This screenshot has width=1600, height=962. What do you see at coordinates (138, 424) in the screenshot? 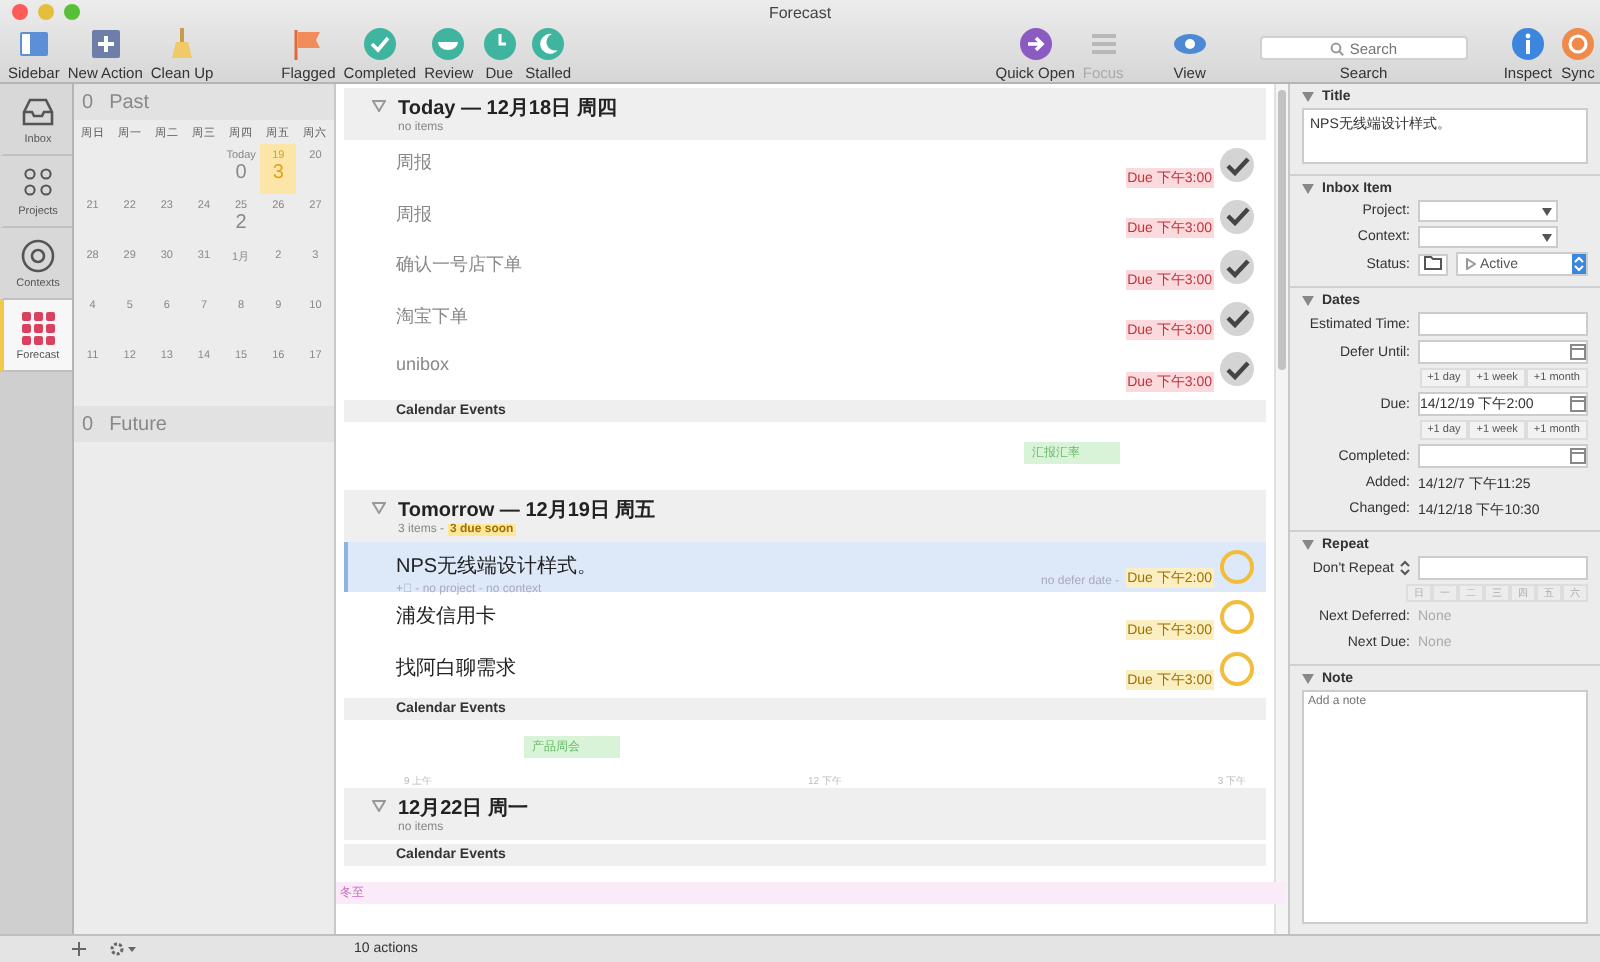
I see `future-label: Future` at bounding box center [138, 424].